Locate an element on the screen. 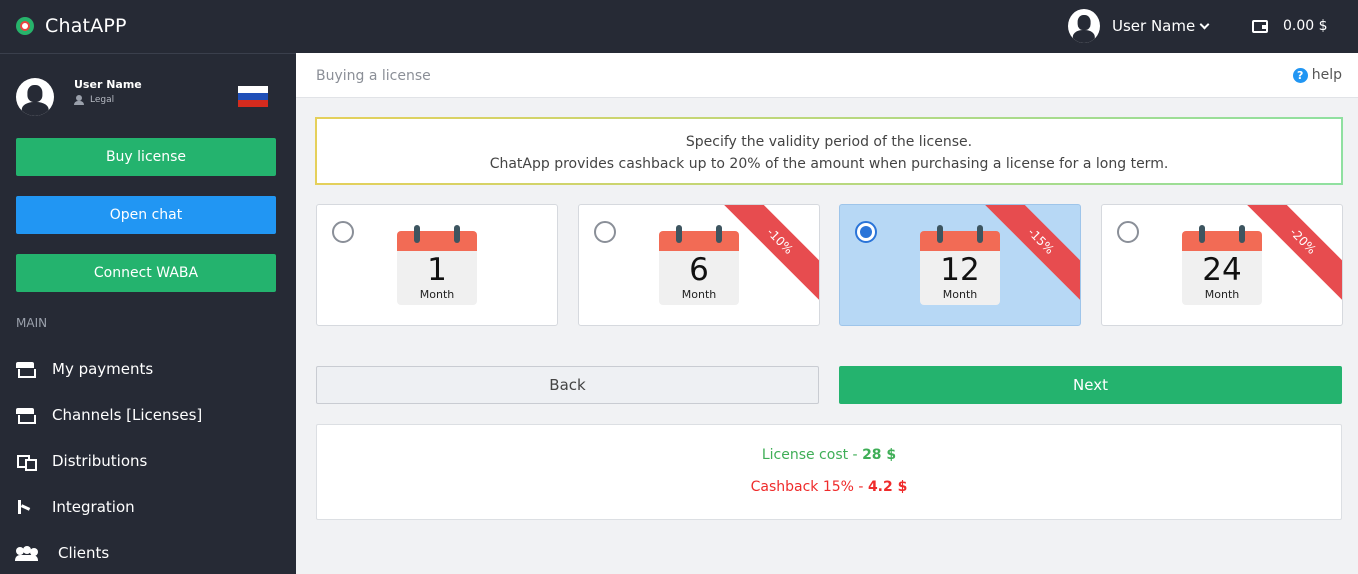  sidebar-item-label: My payments is located at coordinates (103, 369).